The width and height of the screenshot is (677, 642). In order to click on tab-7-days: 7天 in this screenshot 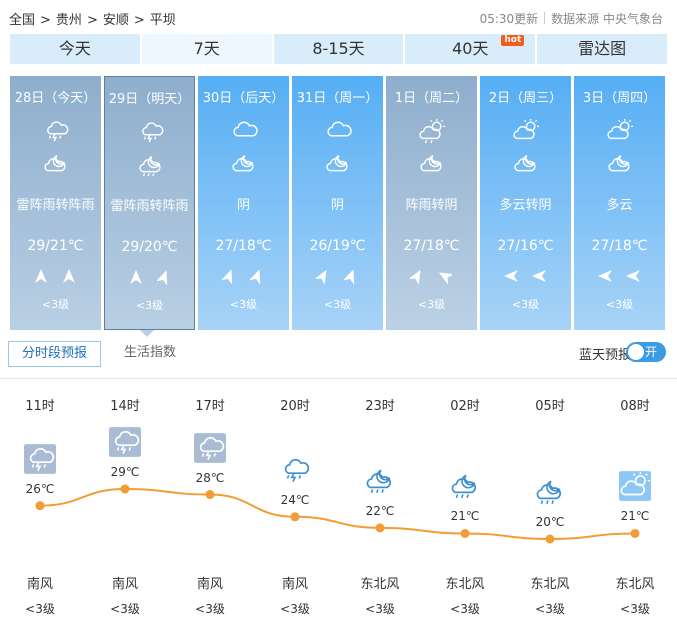, I will do `click(206, 49)`.